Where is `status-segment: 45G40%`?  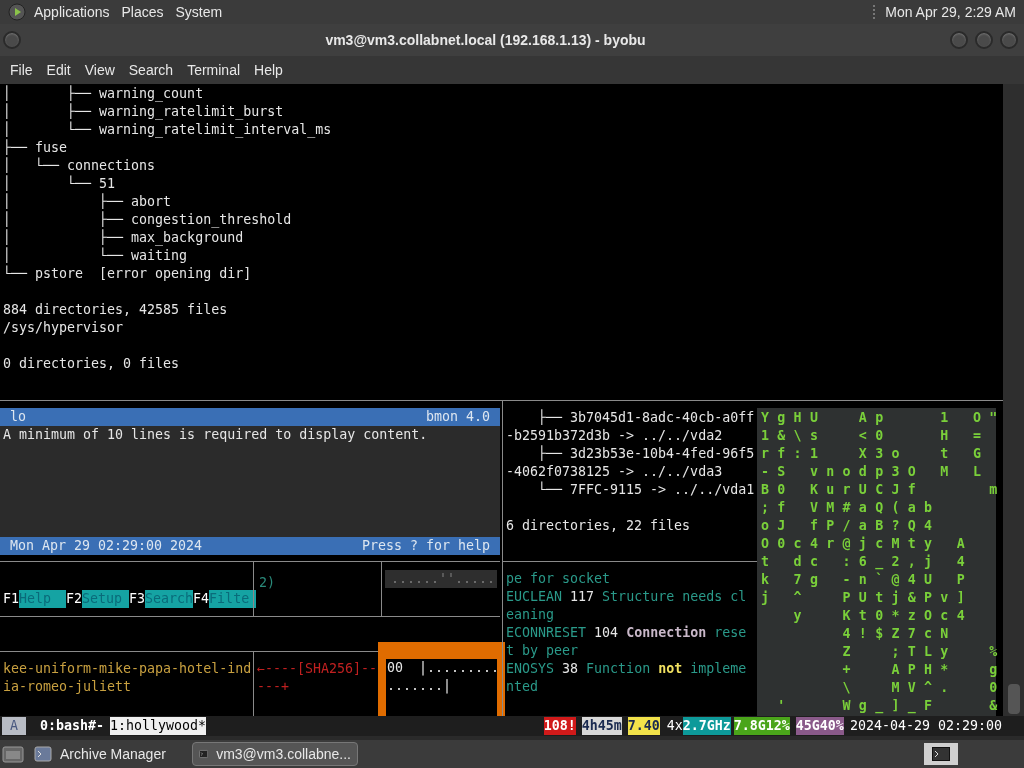 status-segment: 45G40% is located at coordinates (819, 726).